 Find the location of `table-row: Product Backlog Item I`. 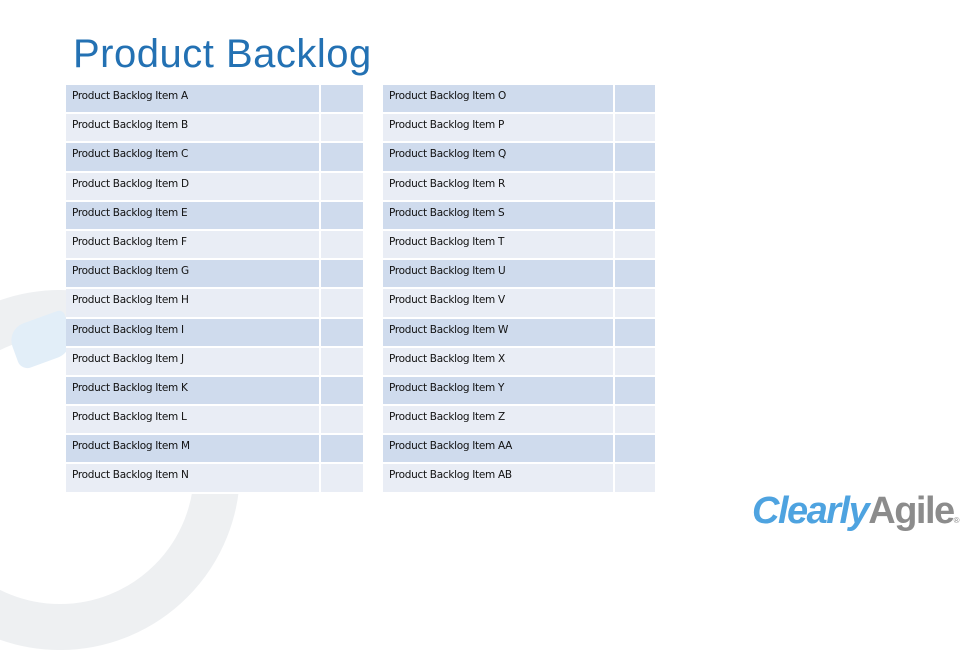

table-row: Product Backlog Item I is located at coordinates (214, 333).